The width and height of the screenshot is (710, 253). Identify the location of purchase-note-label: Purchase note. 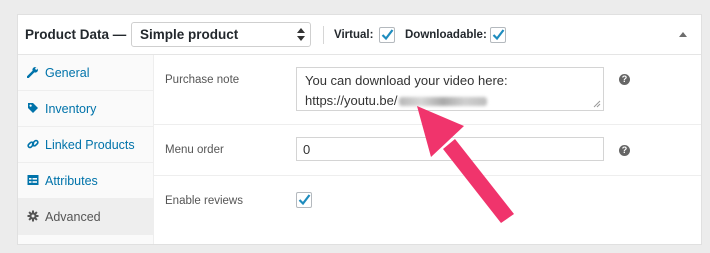
(202, 80).